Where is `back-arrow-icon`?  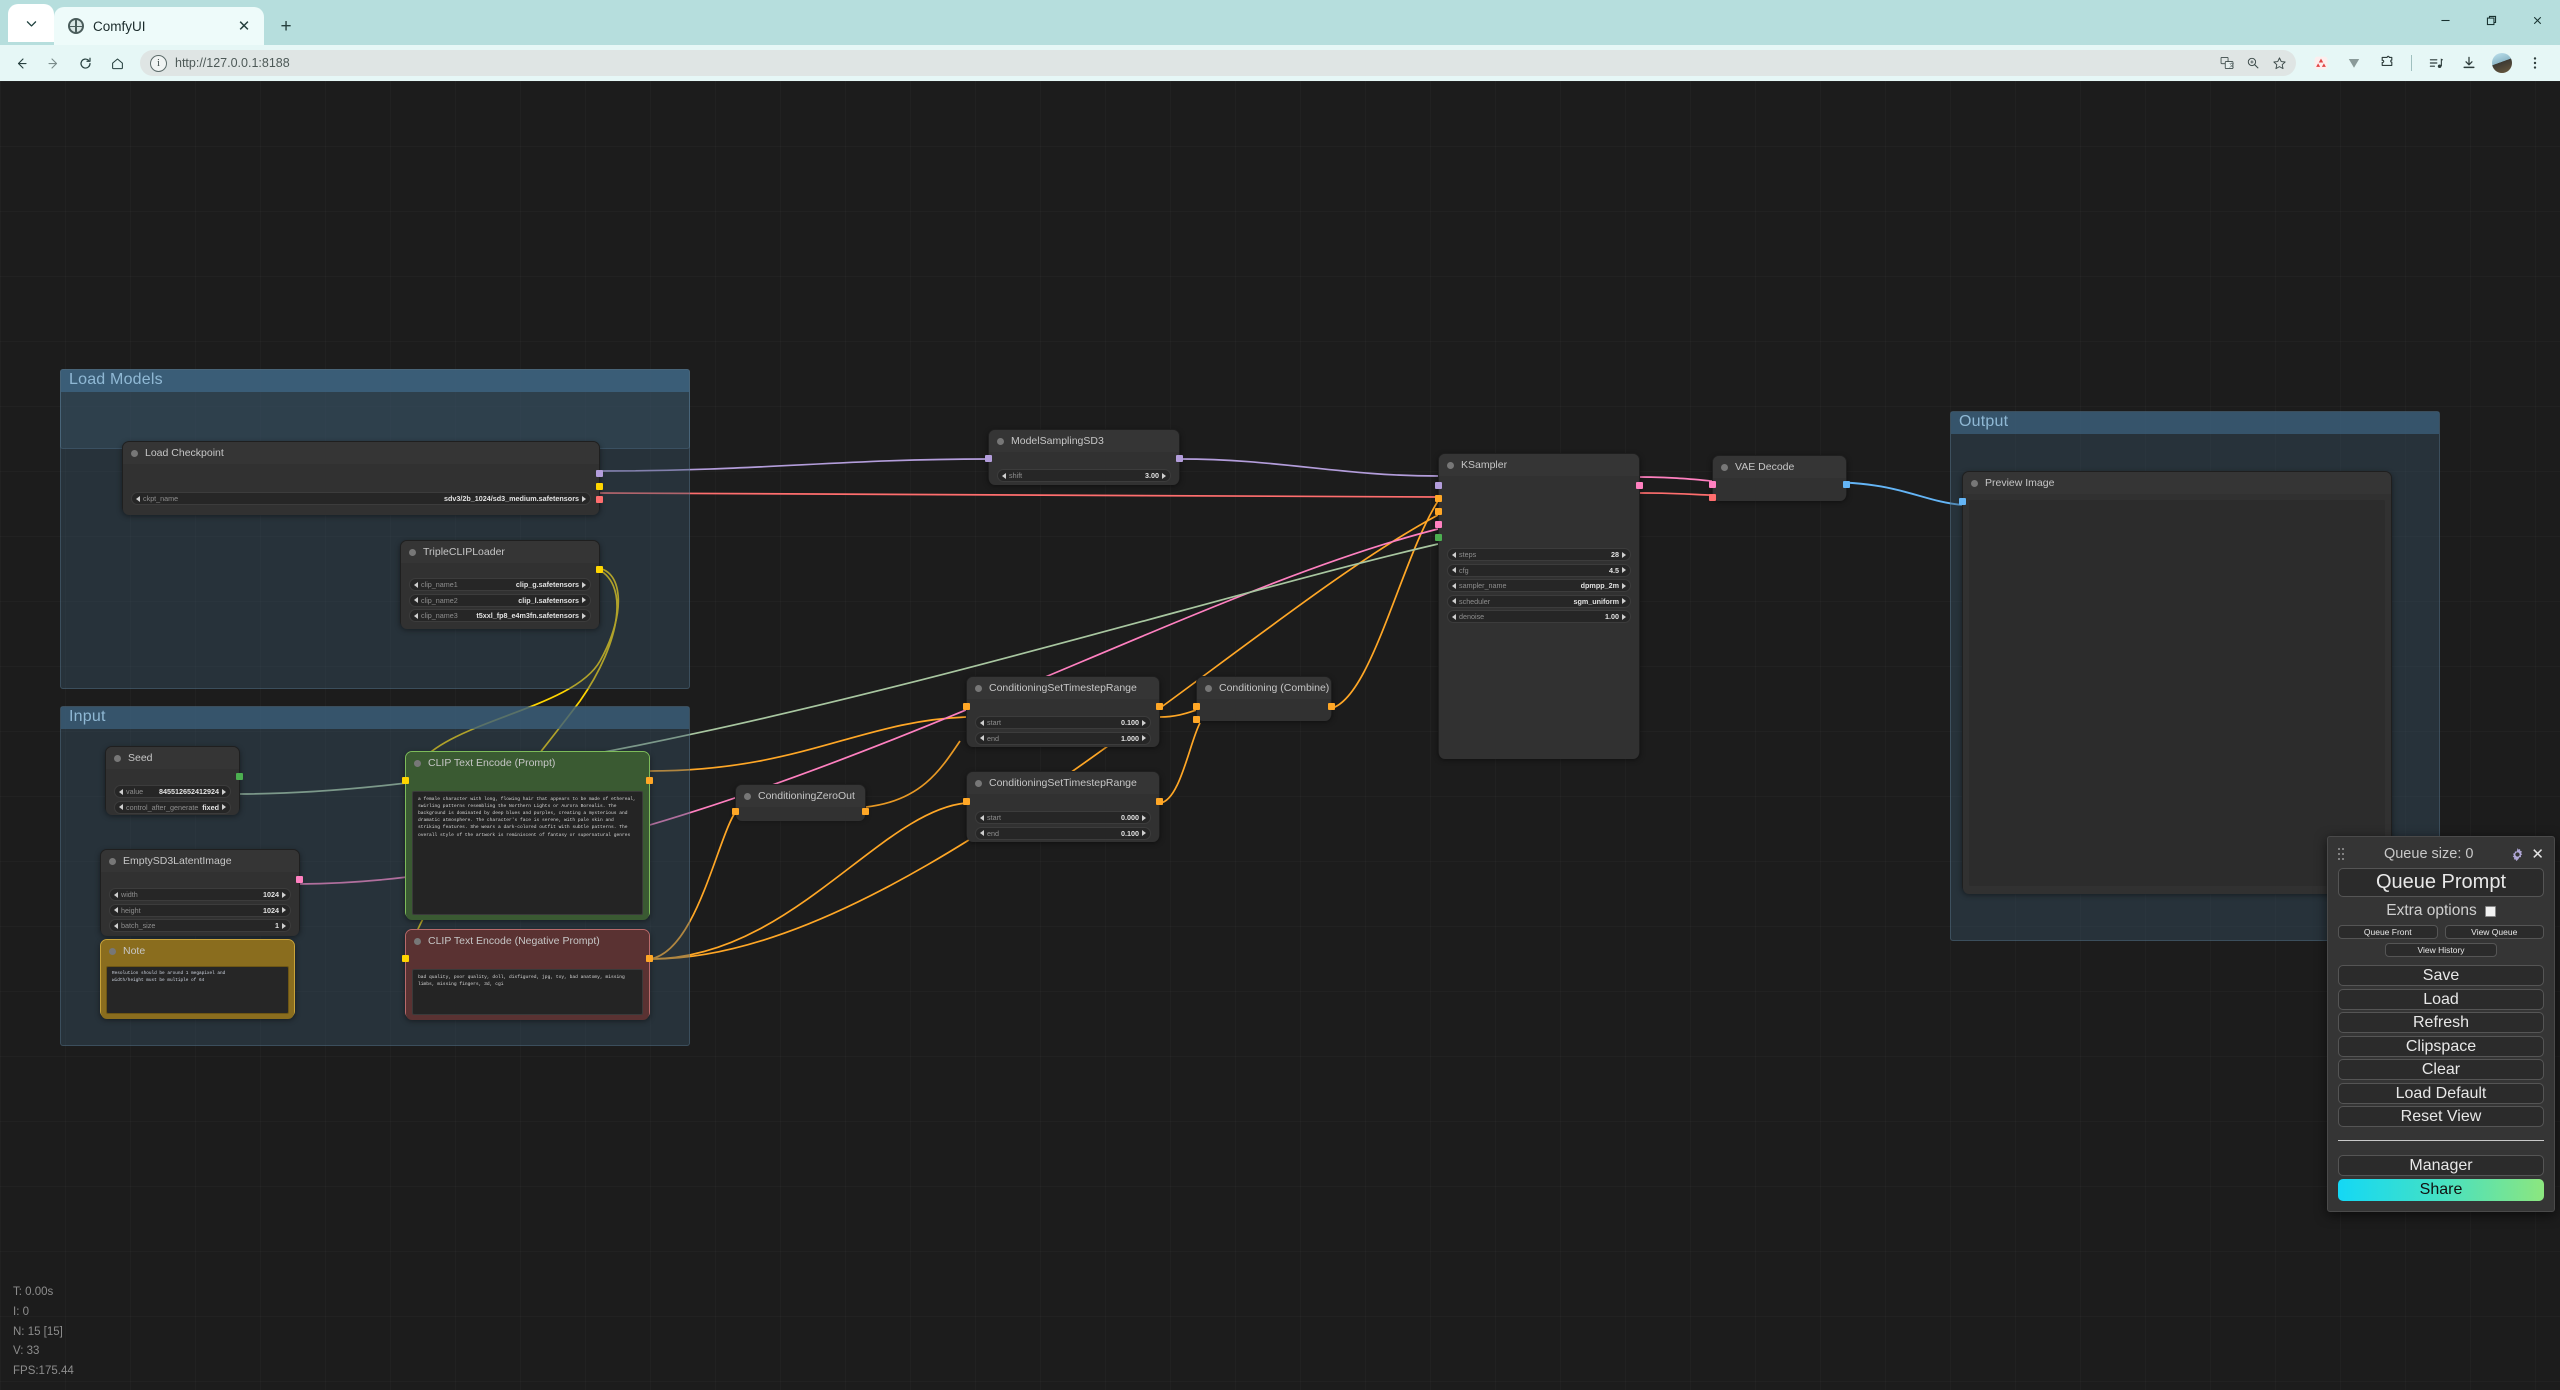
back-arrow-icon is located at coordinates (21, 63).